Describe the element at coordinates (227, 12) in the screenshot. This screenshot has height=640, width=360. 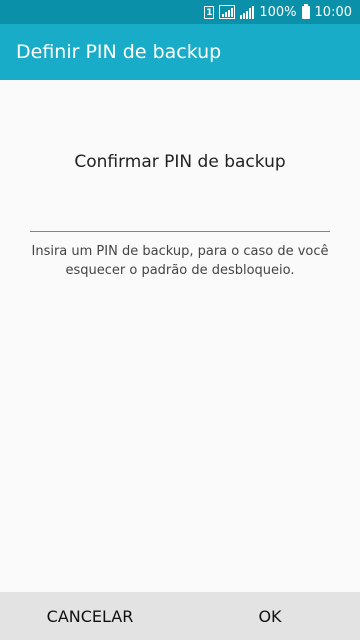
I see `signal-lte-icon` at that location.